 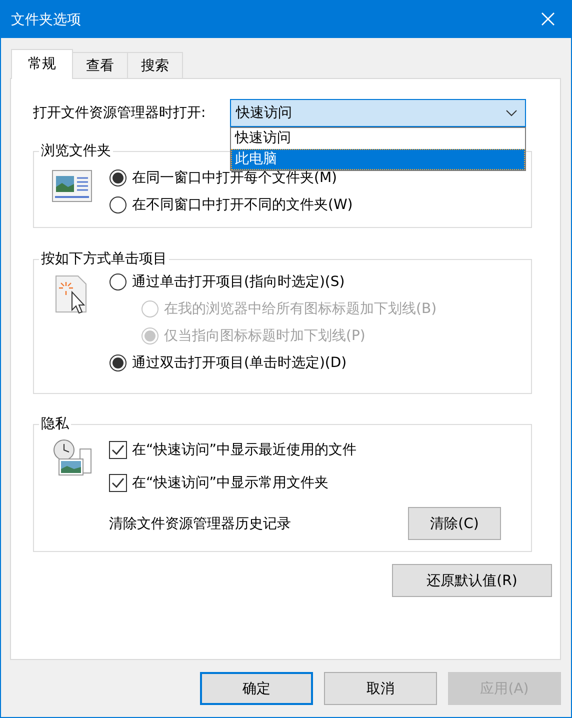 What do you see at coordinates (238, 281) in the screenshot?
I see `radio-label: 通过单击打开项目(指向时选定)(S)` at bounding box center [238, 281].